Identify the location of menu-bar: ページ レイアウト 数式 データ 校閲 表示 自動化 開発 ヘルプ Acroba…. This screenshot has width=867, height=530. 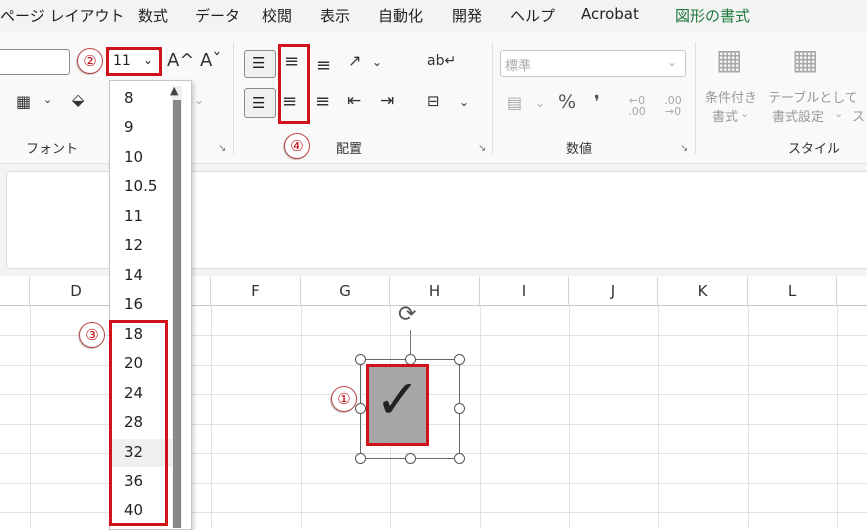
(433, 16).